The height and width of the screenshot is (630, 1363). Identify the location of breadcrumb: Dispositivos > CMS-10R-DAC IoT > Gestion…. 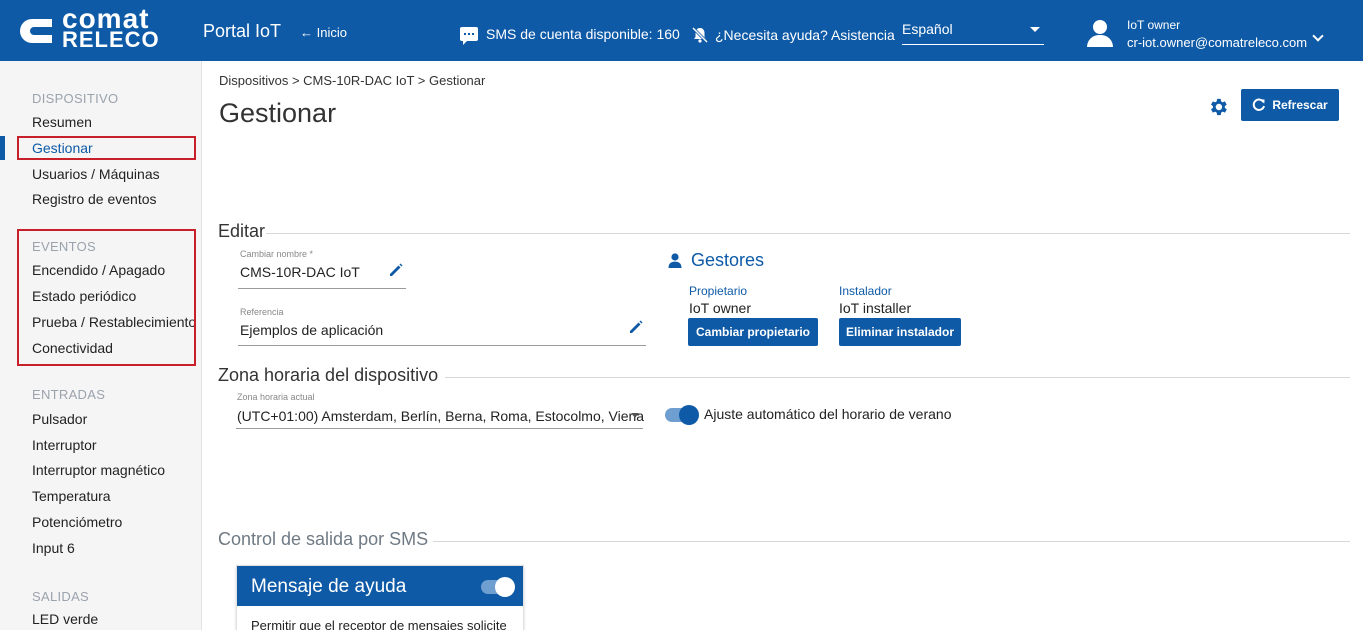
(352, 80).